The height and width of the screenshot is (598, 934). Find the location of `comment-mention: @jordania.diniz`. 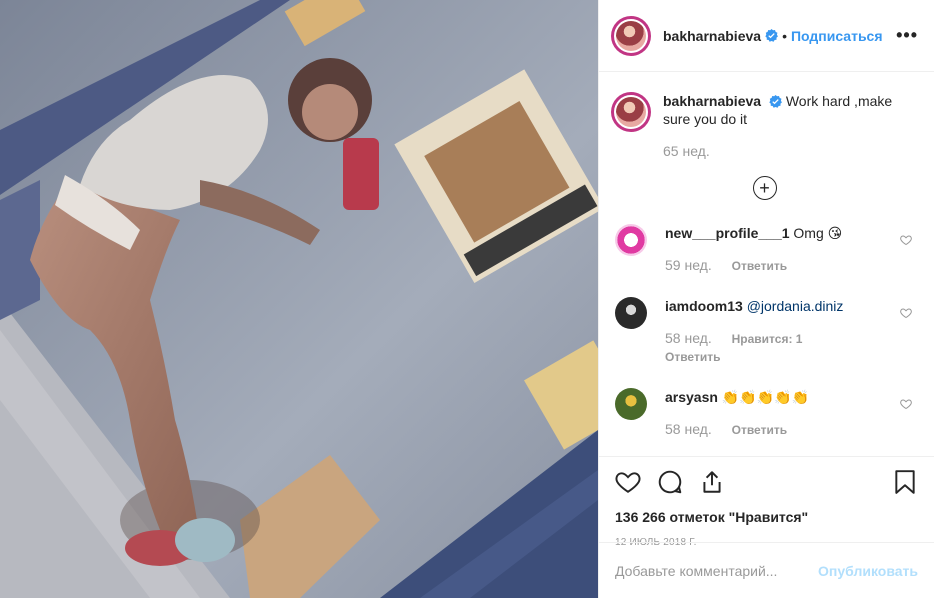

comment-mention: @jordania.diniz is located at coordinates (795, 306).